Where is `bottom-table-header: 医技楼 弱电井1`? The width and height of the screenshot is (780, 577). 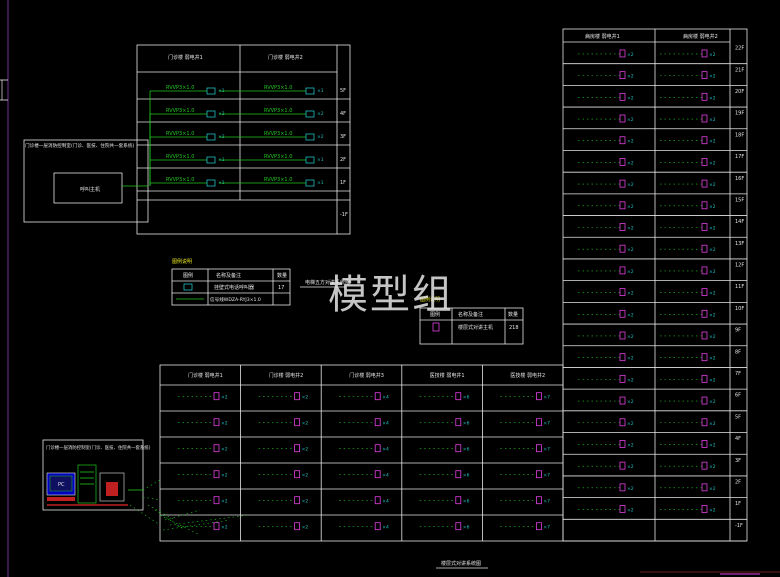 bottom-table-header: 医技楼 弱电井1 is located at coordinates (447, 375).